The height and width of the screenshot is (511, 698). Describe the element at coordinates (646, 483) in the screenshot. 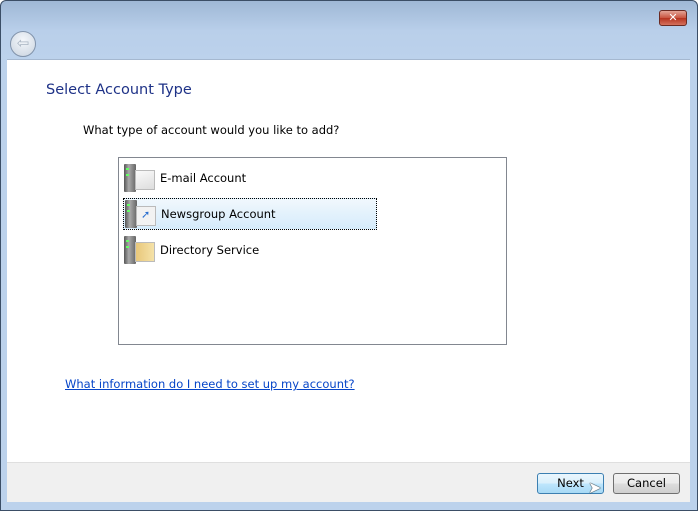

I see `cancel-button: Cancel` at that location.